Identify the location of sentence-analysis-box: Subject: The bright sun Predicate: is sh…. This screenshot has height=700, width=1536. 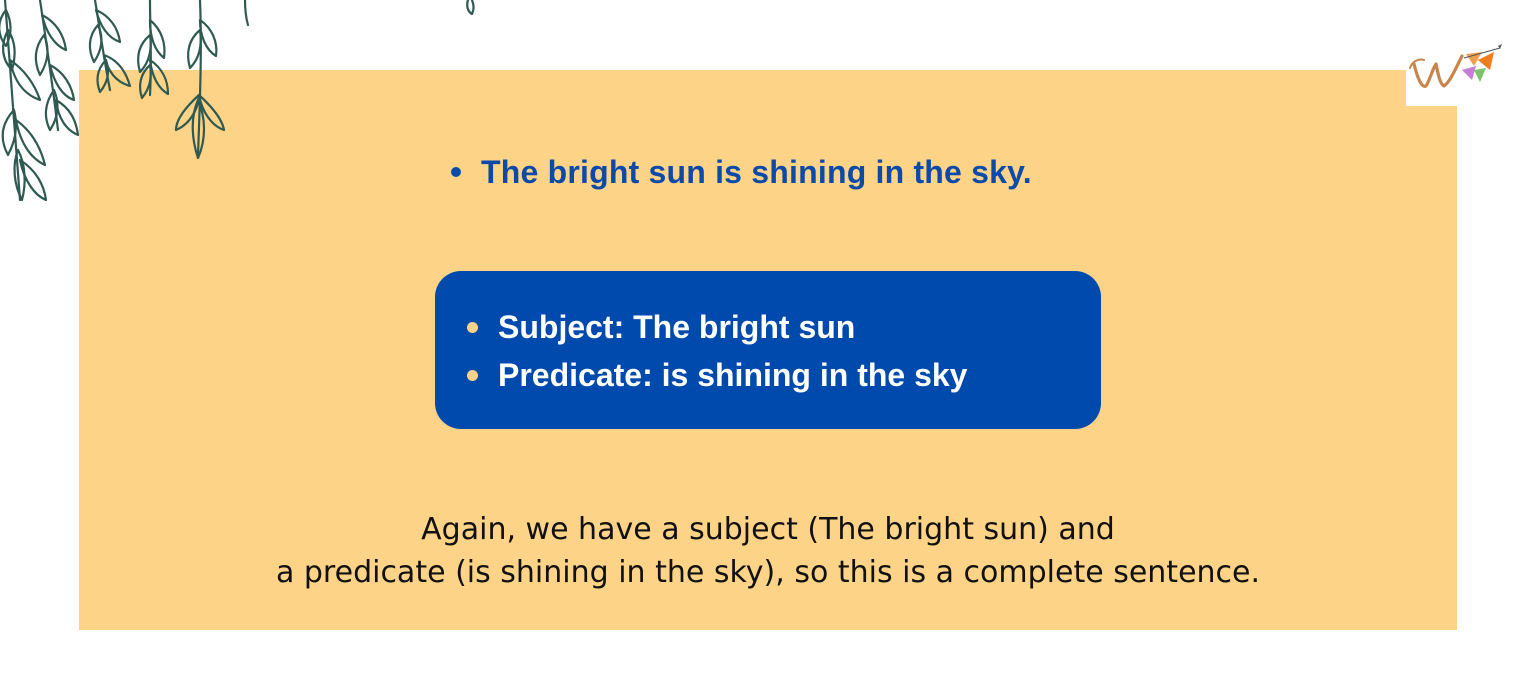
(768, 350).